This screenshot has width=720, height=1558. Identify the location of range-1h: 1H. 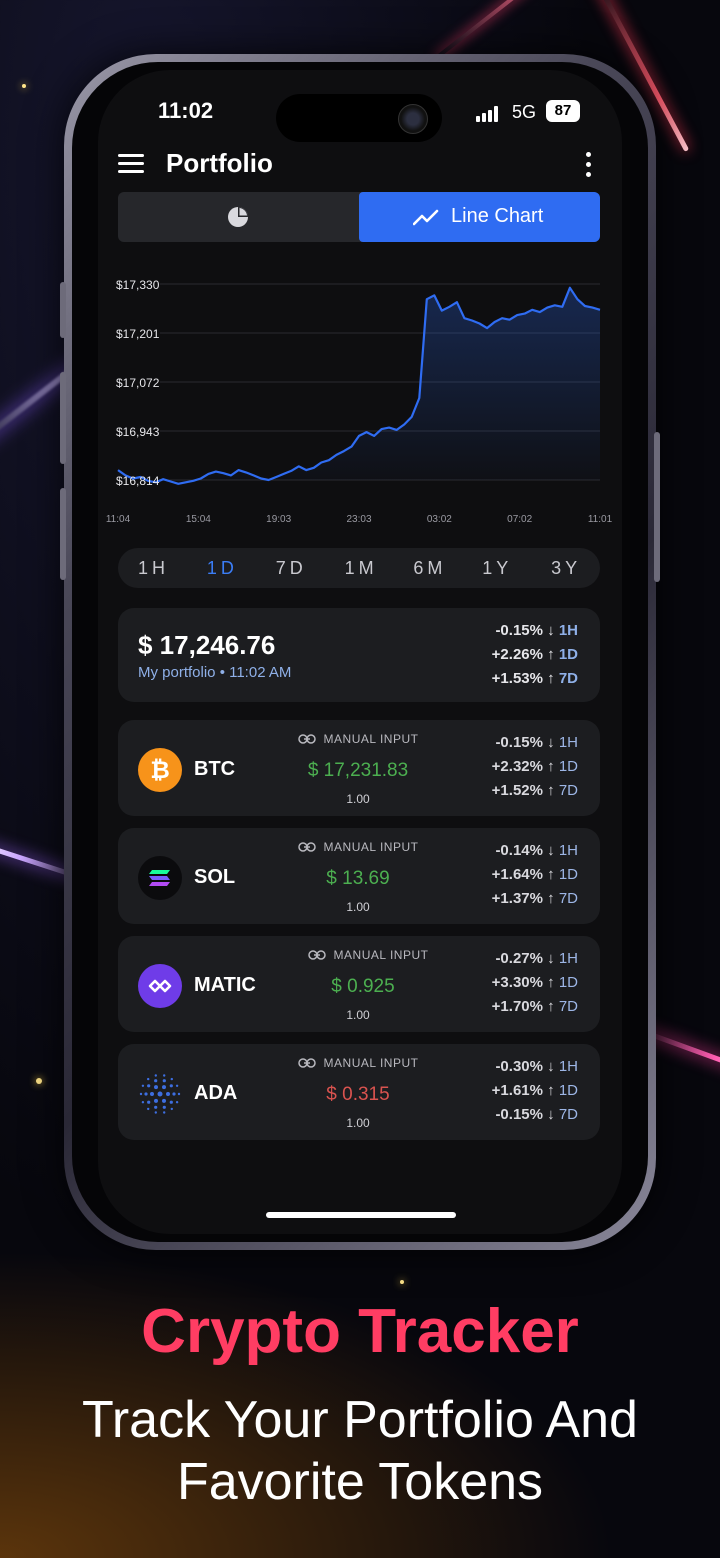
(153, 568).